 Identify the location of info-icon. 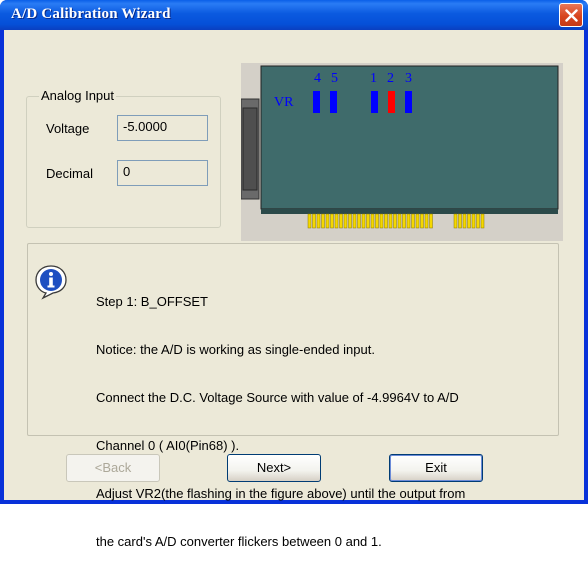
(51, 282).